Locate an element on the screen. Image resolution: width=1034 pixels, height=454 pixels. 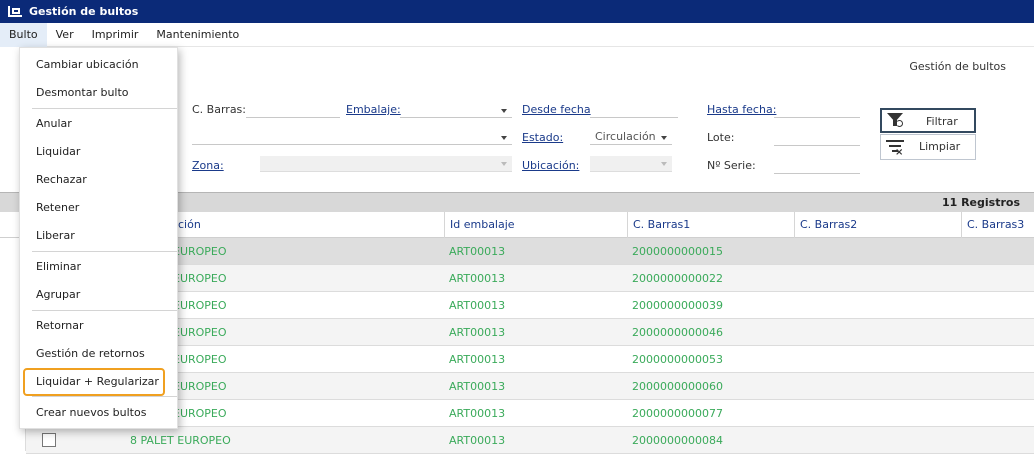
lote-input is located at coordinates (817, 139).